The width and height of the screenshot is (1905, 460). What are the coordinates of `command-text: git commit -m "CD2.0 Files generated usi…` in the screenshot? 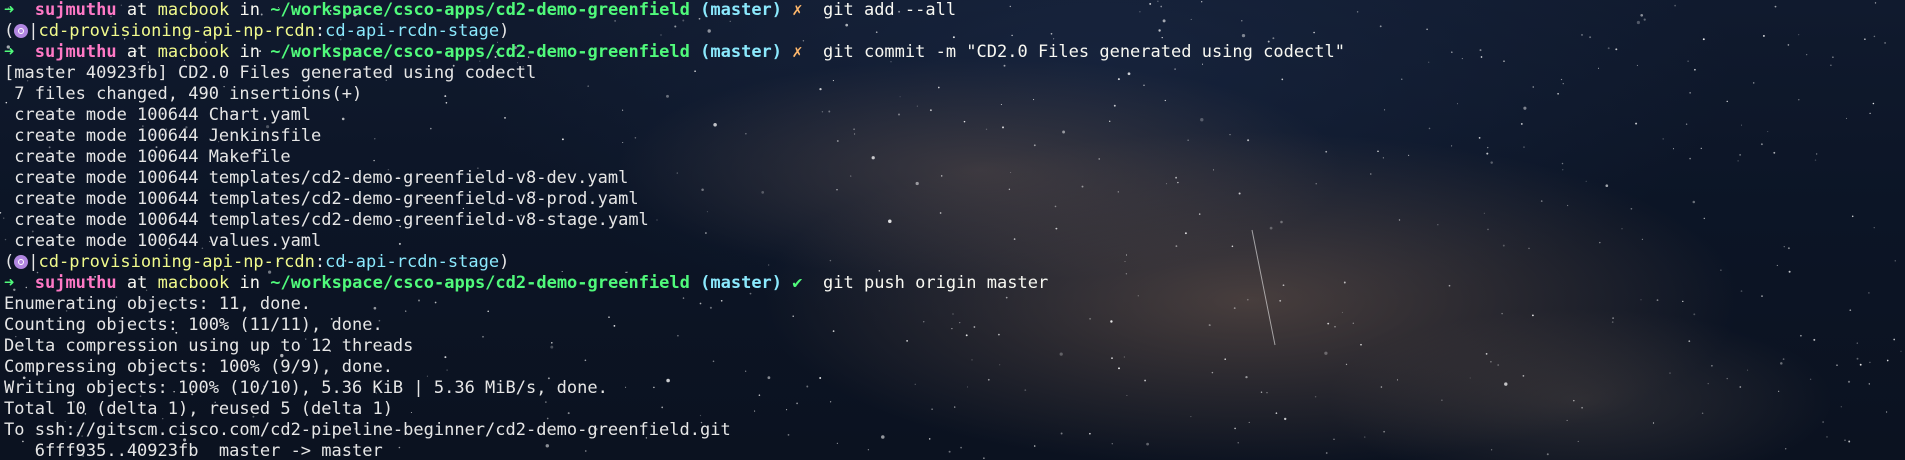 It's located at (1084, 52).